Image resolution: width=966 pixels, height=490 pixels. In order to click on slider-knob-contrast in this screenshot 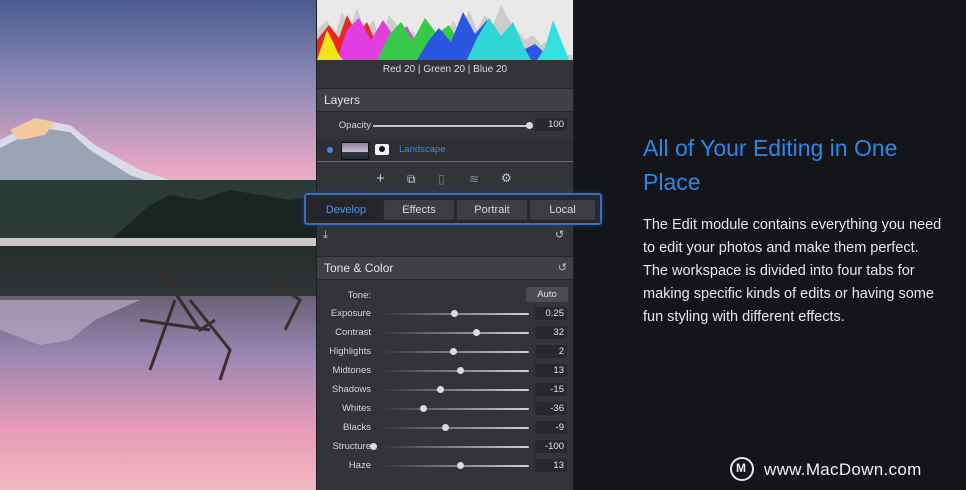, I will do `click(476, 332)`.